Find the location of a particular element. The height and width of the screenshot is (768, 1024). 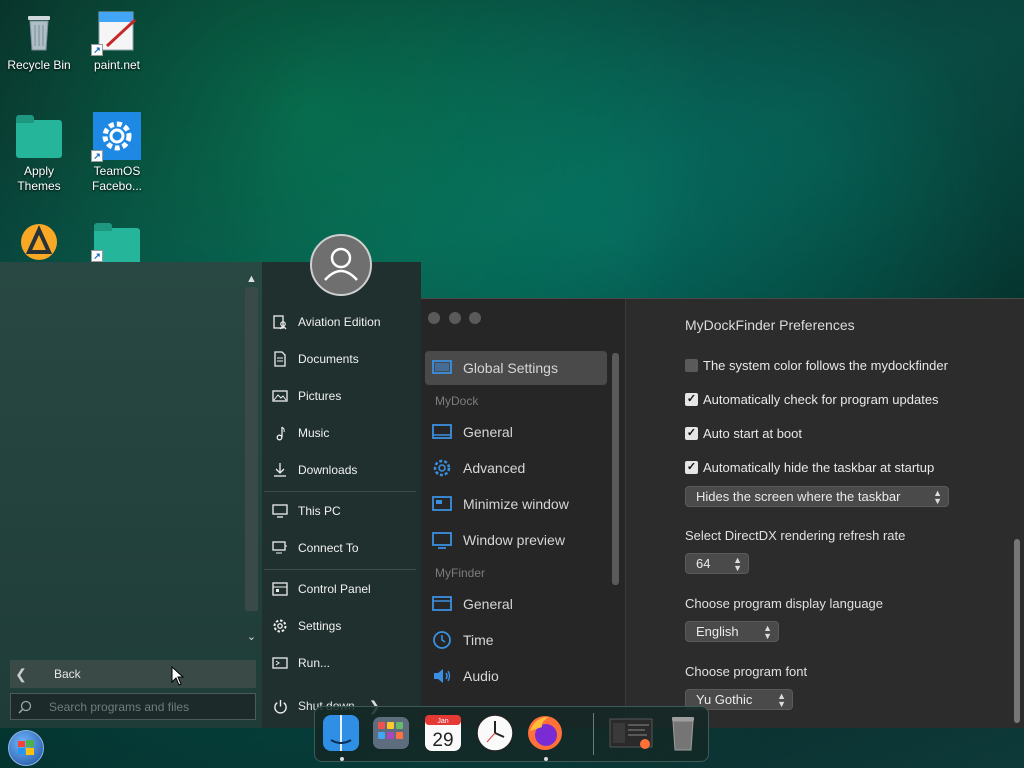

desktop-icon-label: paint.net is located at coordinates (117, 65).